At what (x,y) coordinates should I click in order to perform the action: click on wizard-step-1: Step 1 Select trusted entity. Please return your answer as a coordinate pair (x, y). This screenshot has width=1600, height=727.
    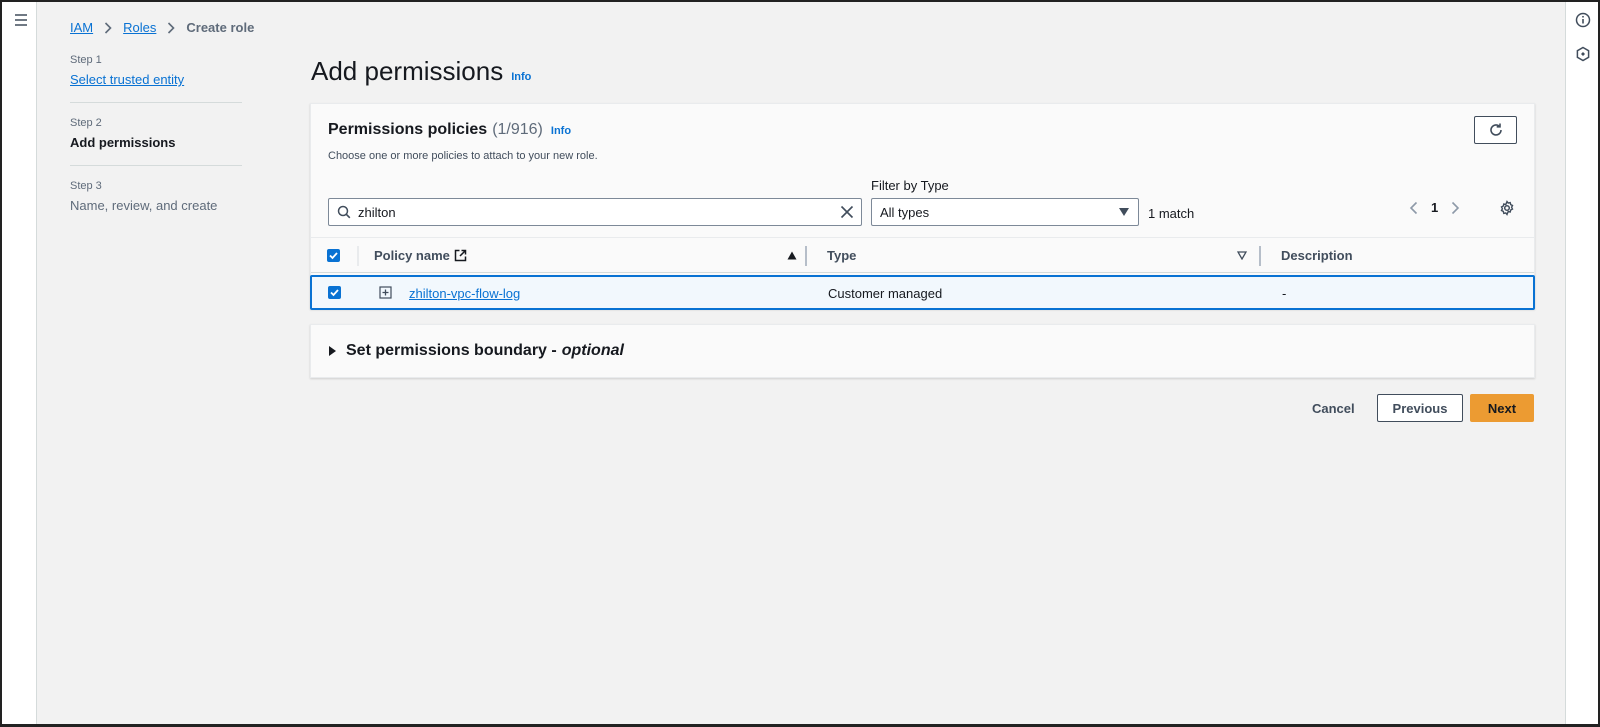
    Looking at the image, I should click on (156, 78).